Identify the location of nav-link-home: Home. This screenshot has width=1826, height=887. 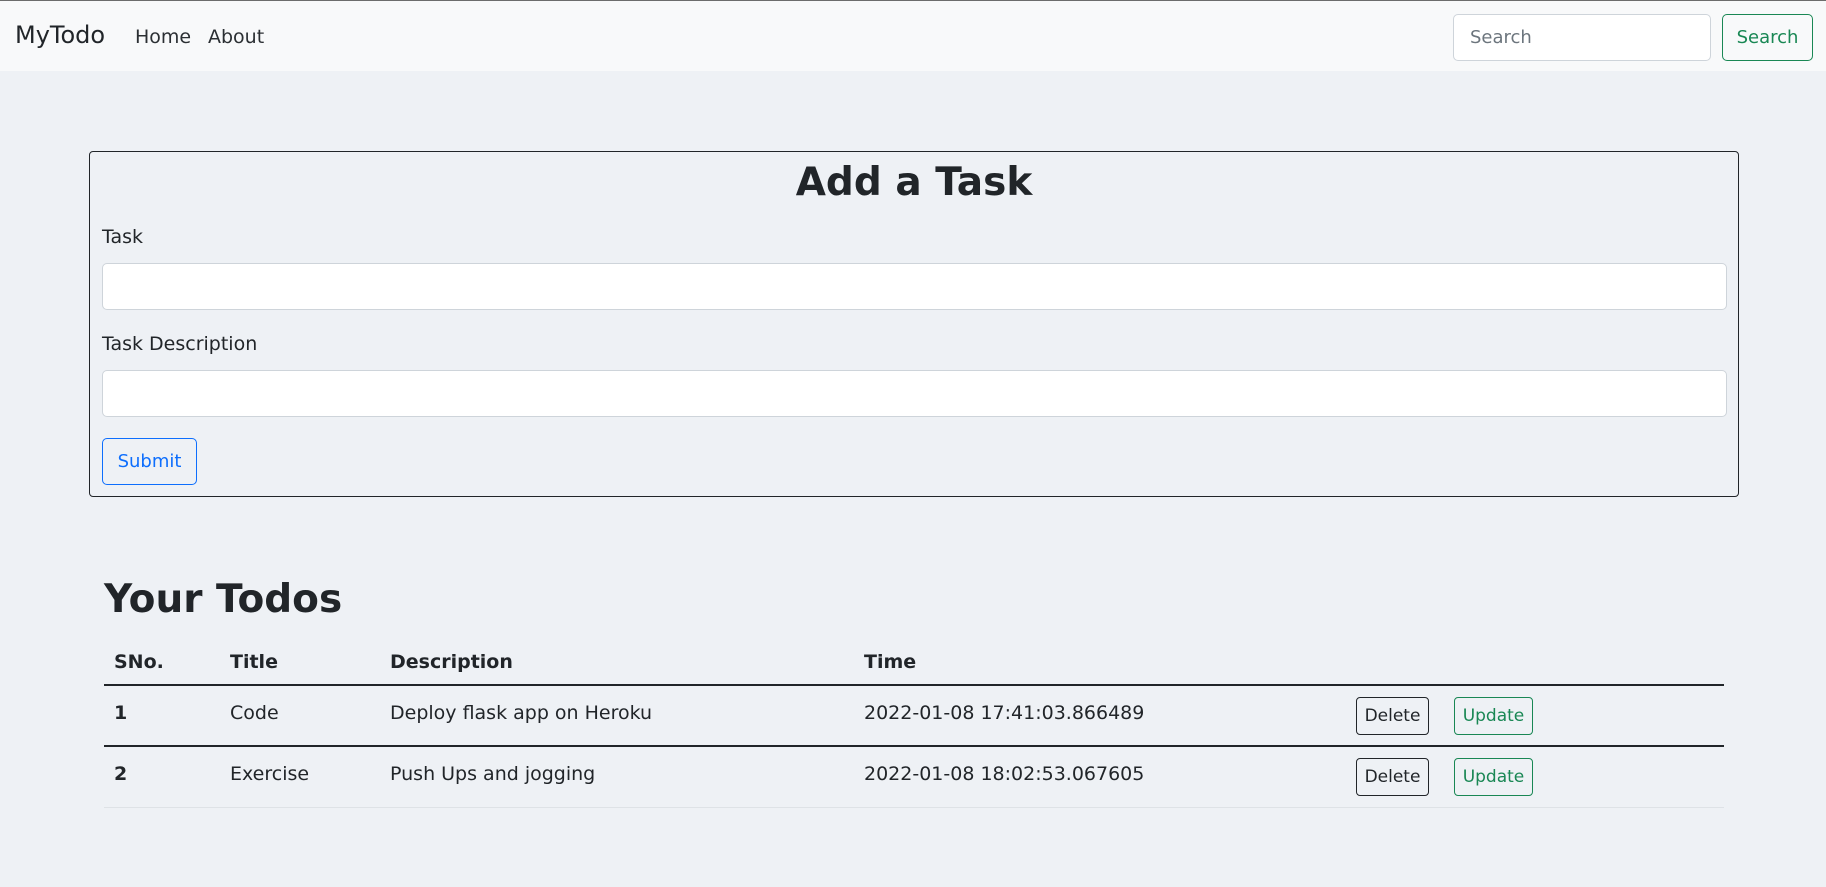
(163, 37).